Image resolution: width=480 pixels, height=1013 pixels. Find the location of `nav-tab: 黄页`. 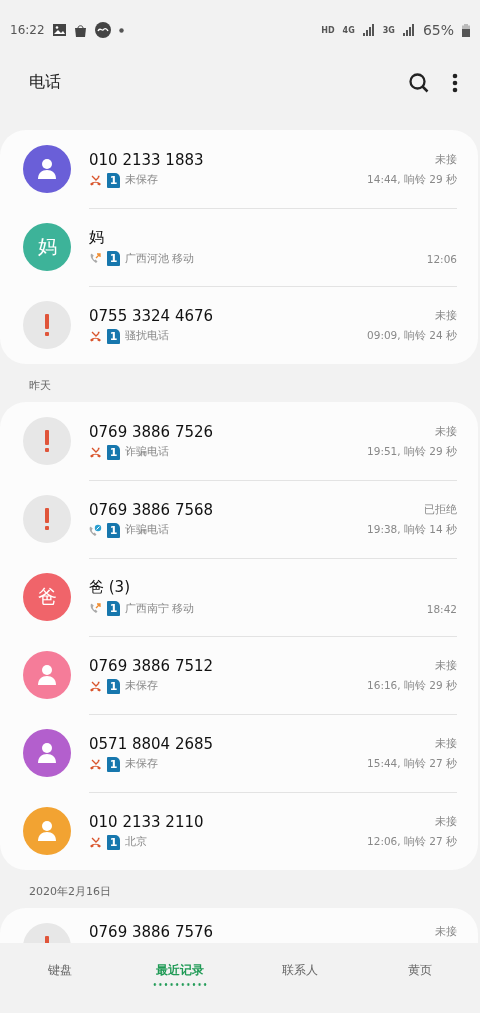

nav-tab: 黄页 is located at coordinates (420, 978).